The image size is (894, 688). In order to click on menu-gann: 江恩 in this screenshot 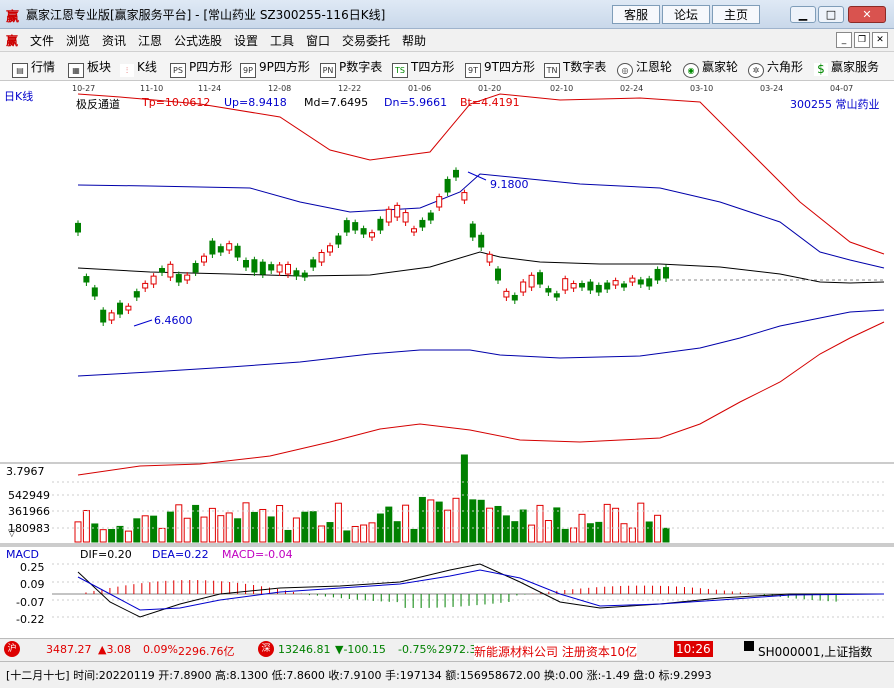, I will do `click(150, 40)`.